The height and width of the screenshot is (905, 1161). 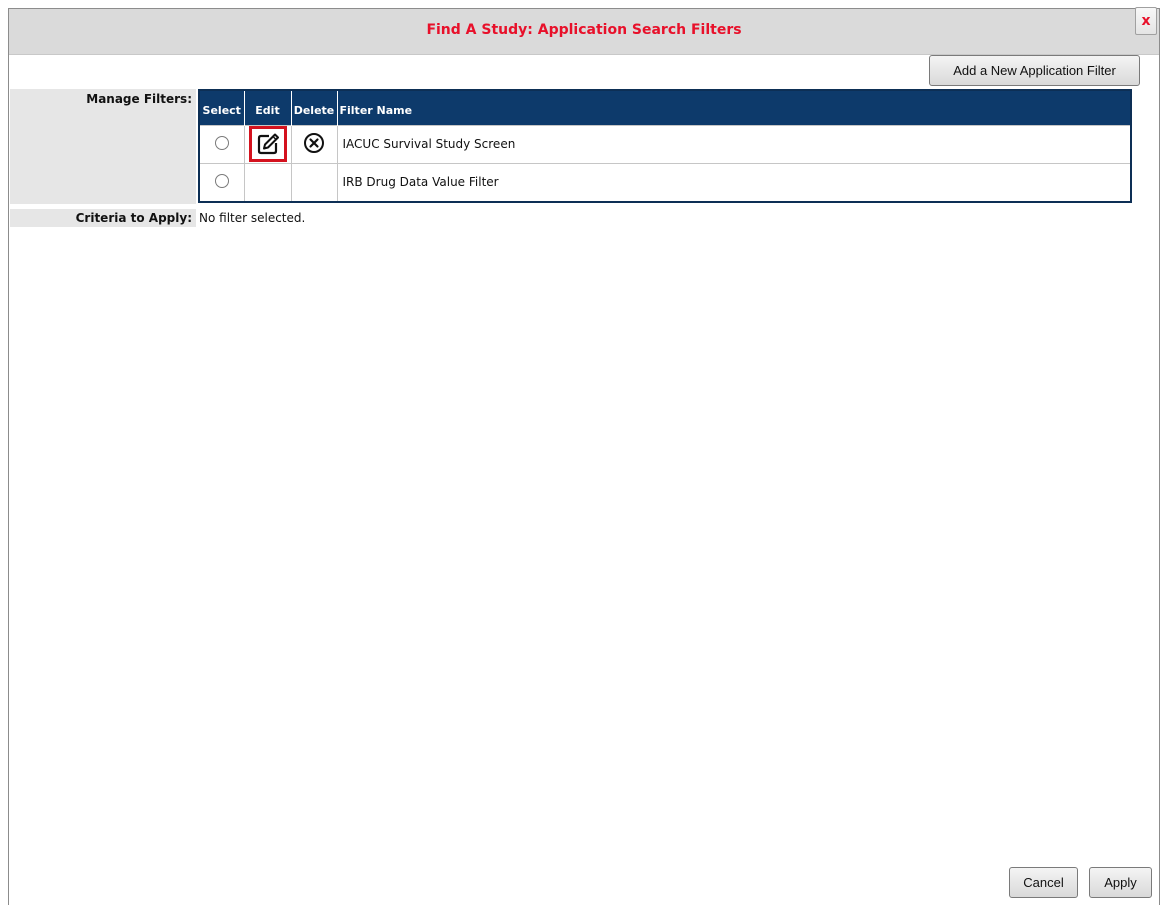 I want to click on filter-name-cell: IACUC Survival Study Screen, so click(x=734, y=144).